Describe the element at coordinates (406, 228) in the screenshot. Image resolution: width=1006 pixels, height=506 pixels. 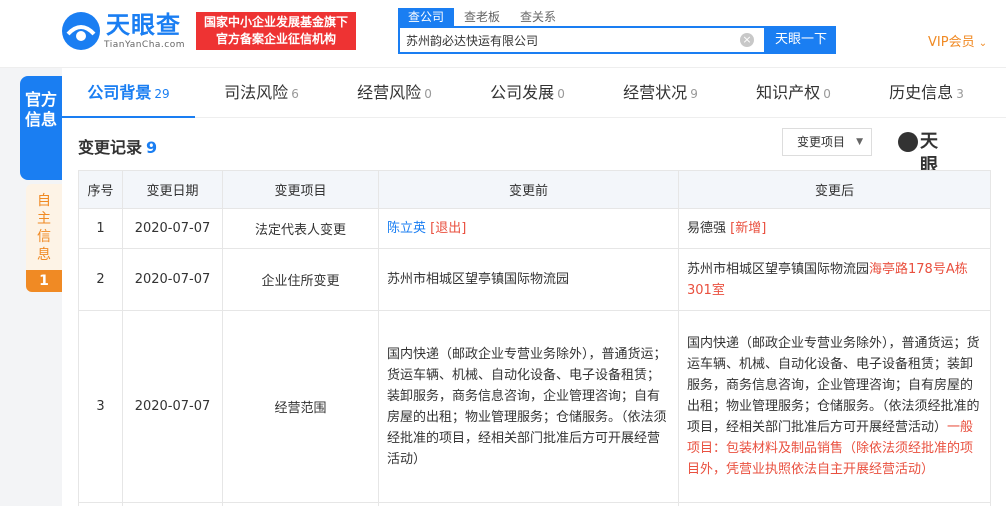
I see `person-link: 陈立英` at that location.